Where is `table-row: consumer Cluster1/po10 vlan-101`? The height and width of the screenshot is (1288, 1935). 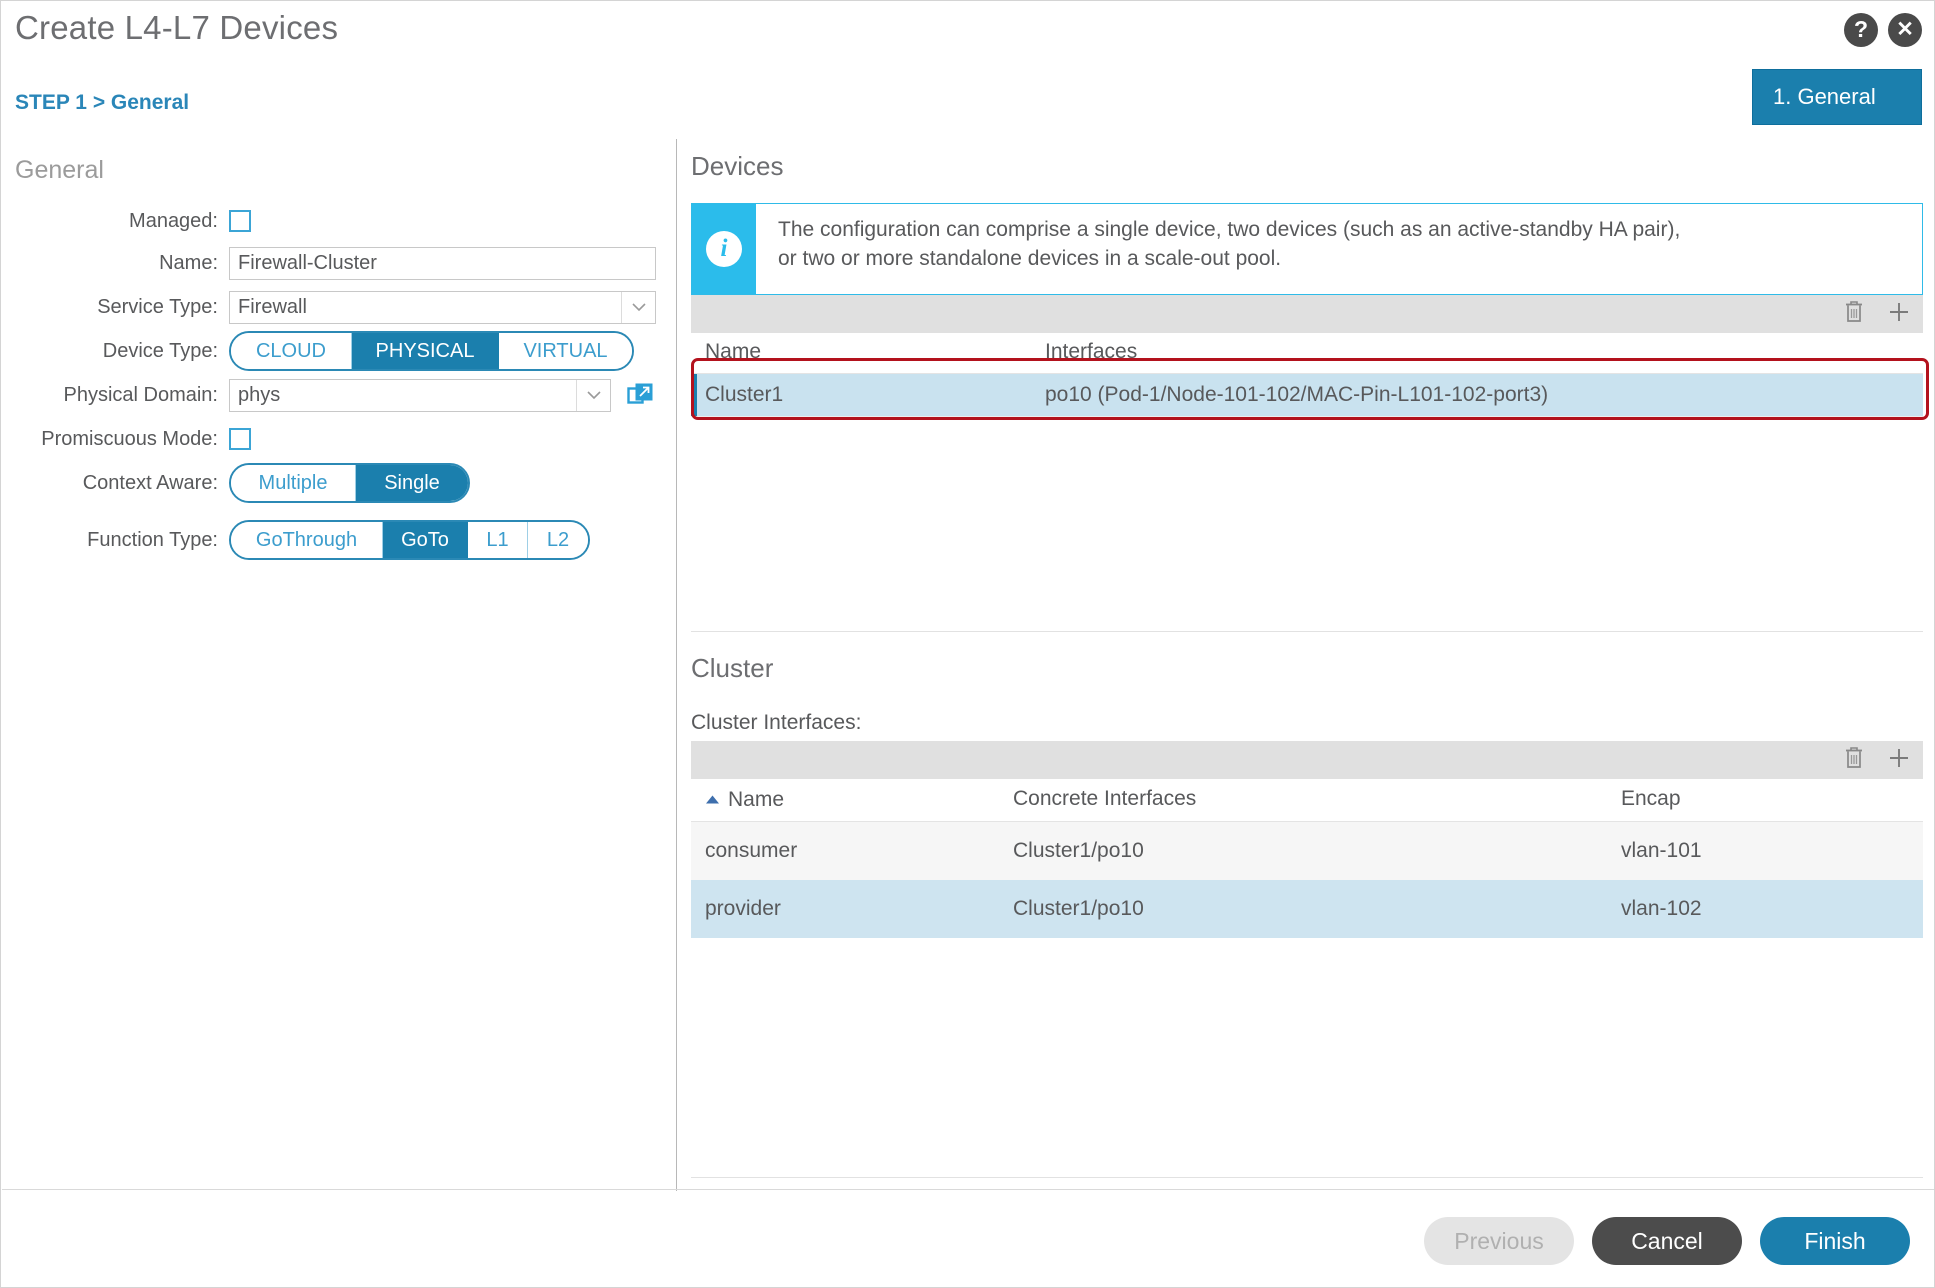
table-row: consumer Cluster1/po10 vlan-101 is located at coordinates (1307, 850).